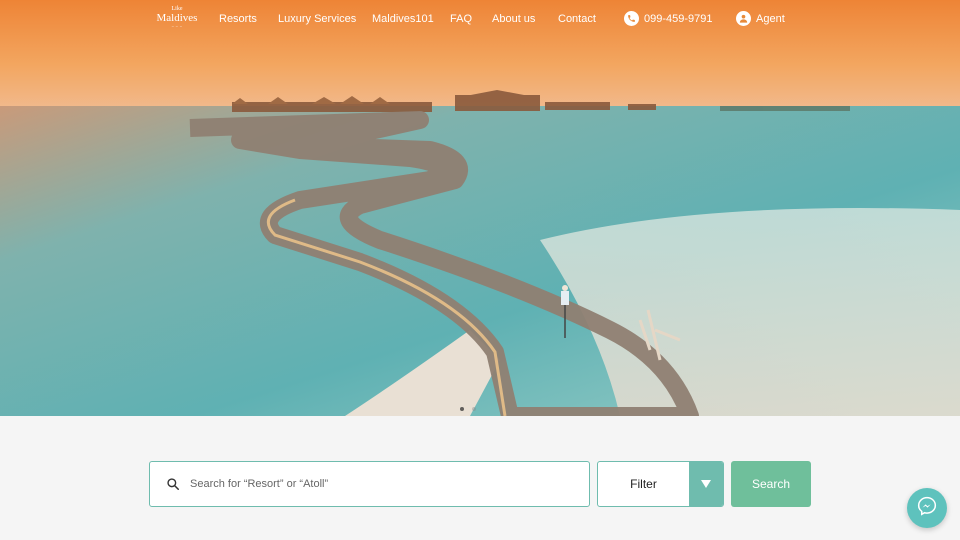  I want to click on nav-item-resorts: Resorts, so click(238, 19).